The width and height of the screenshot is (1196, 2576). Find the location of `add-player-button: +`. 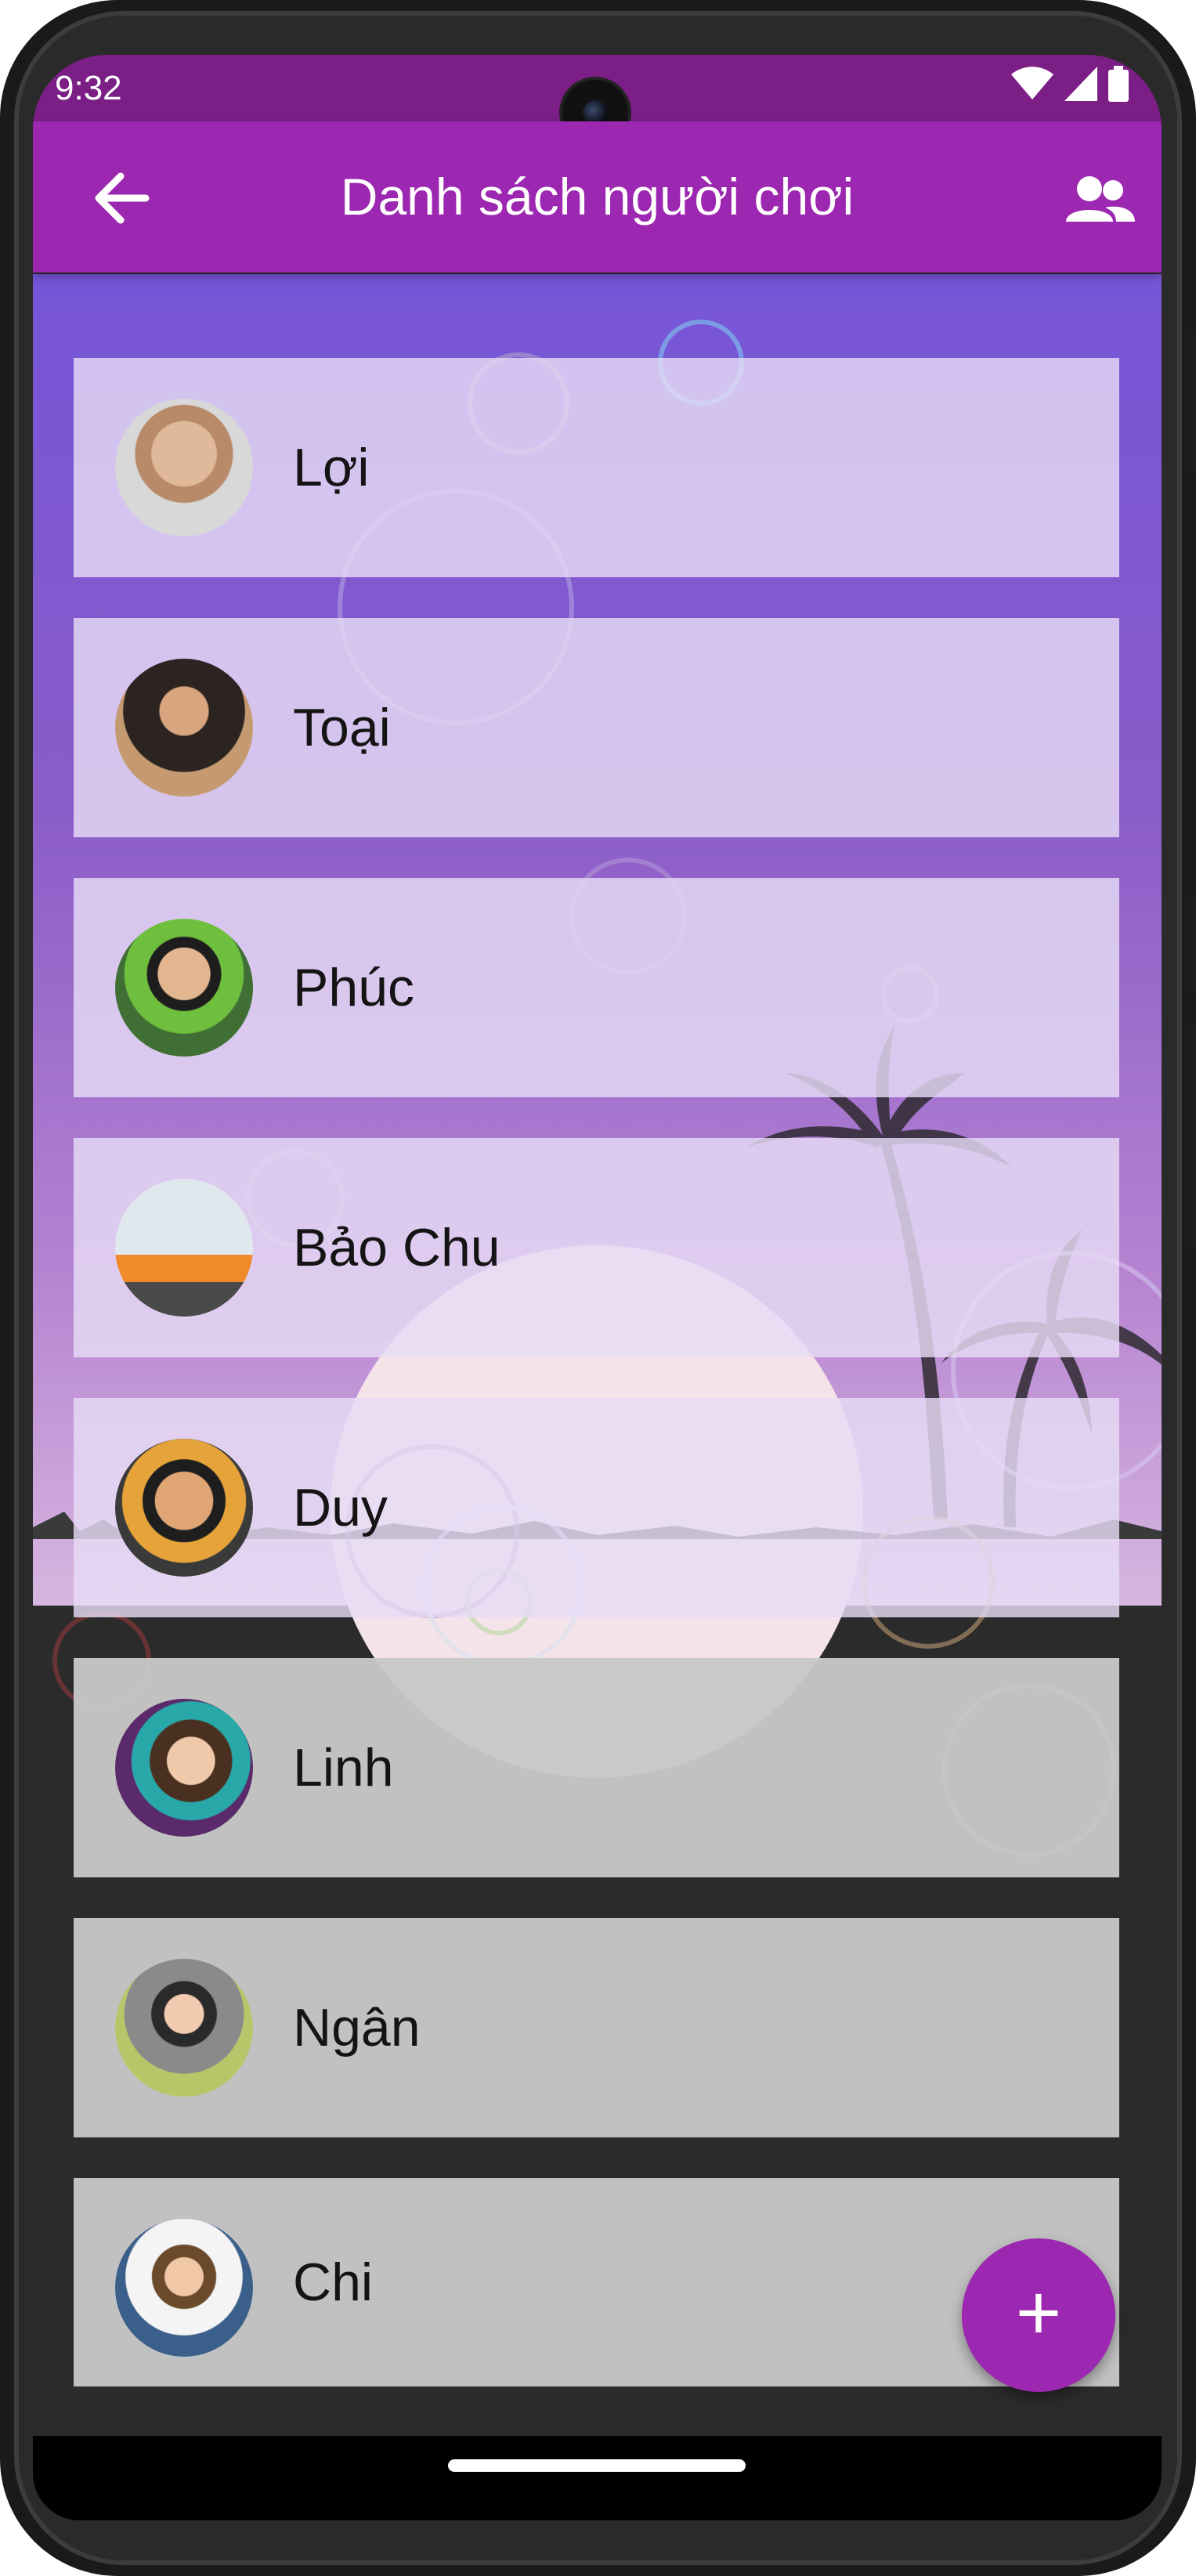

add-player-button: + is located at coordinates (1038, 2315).